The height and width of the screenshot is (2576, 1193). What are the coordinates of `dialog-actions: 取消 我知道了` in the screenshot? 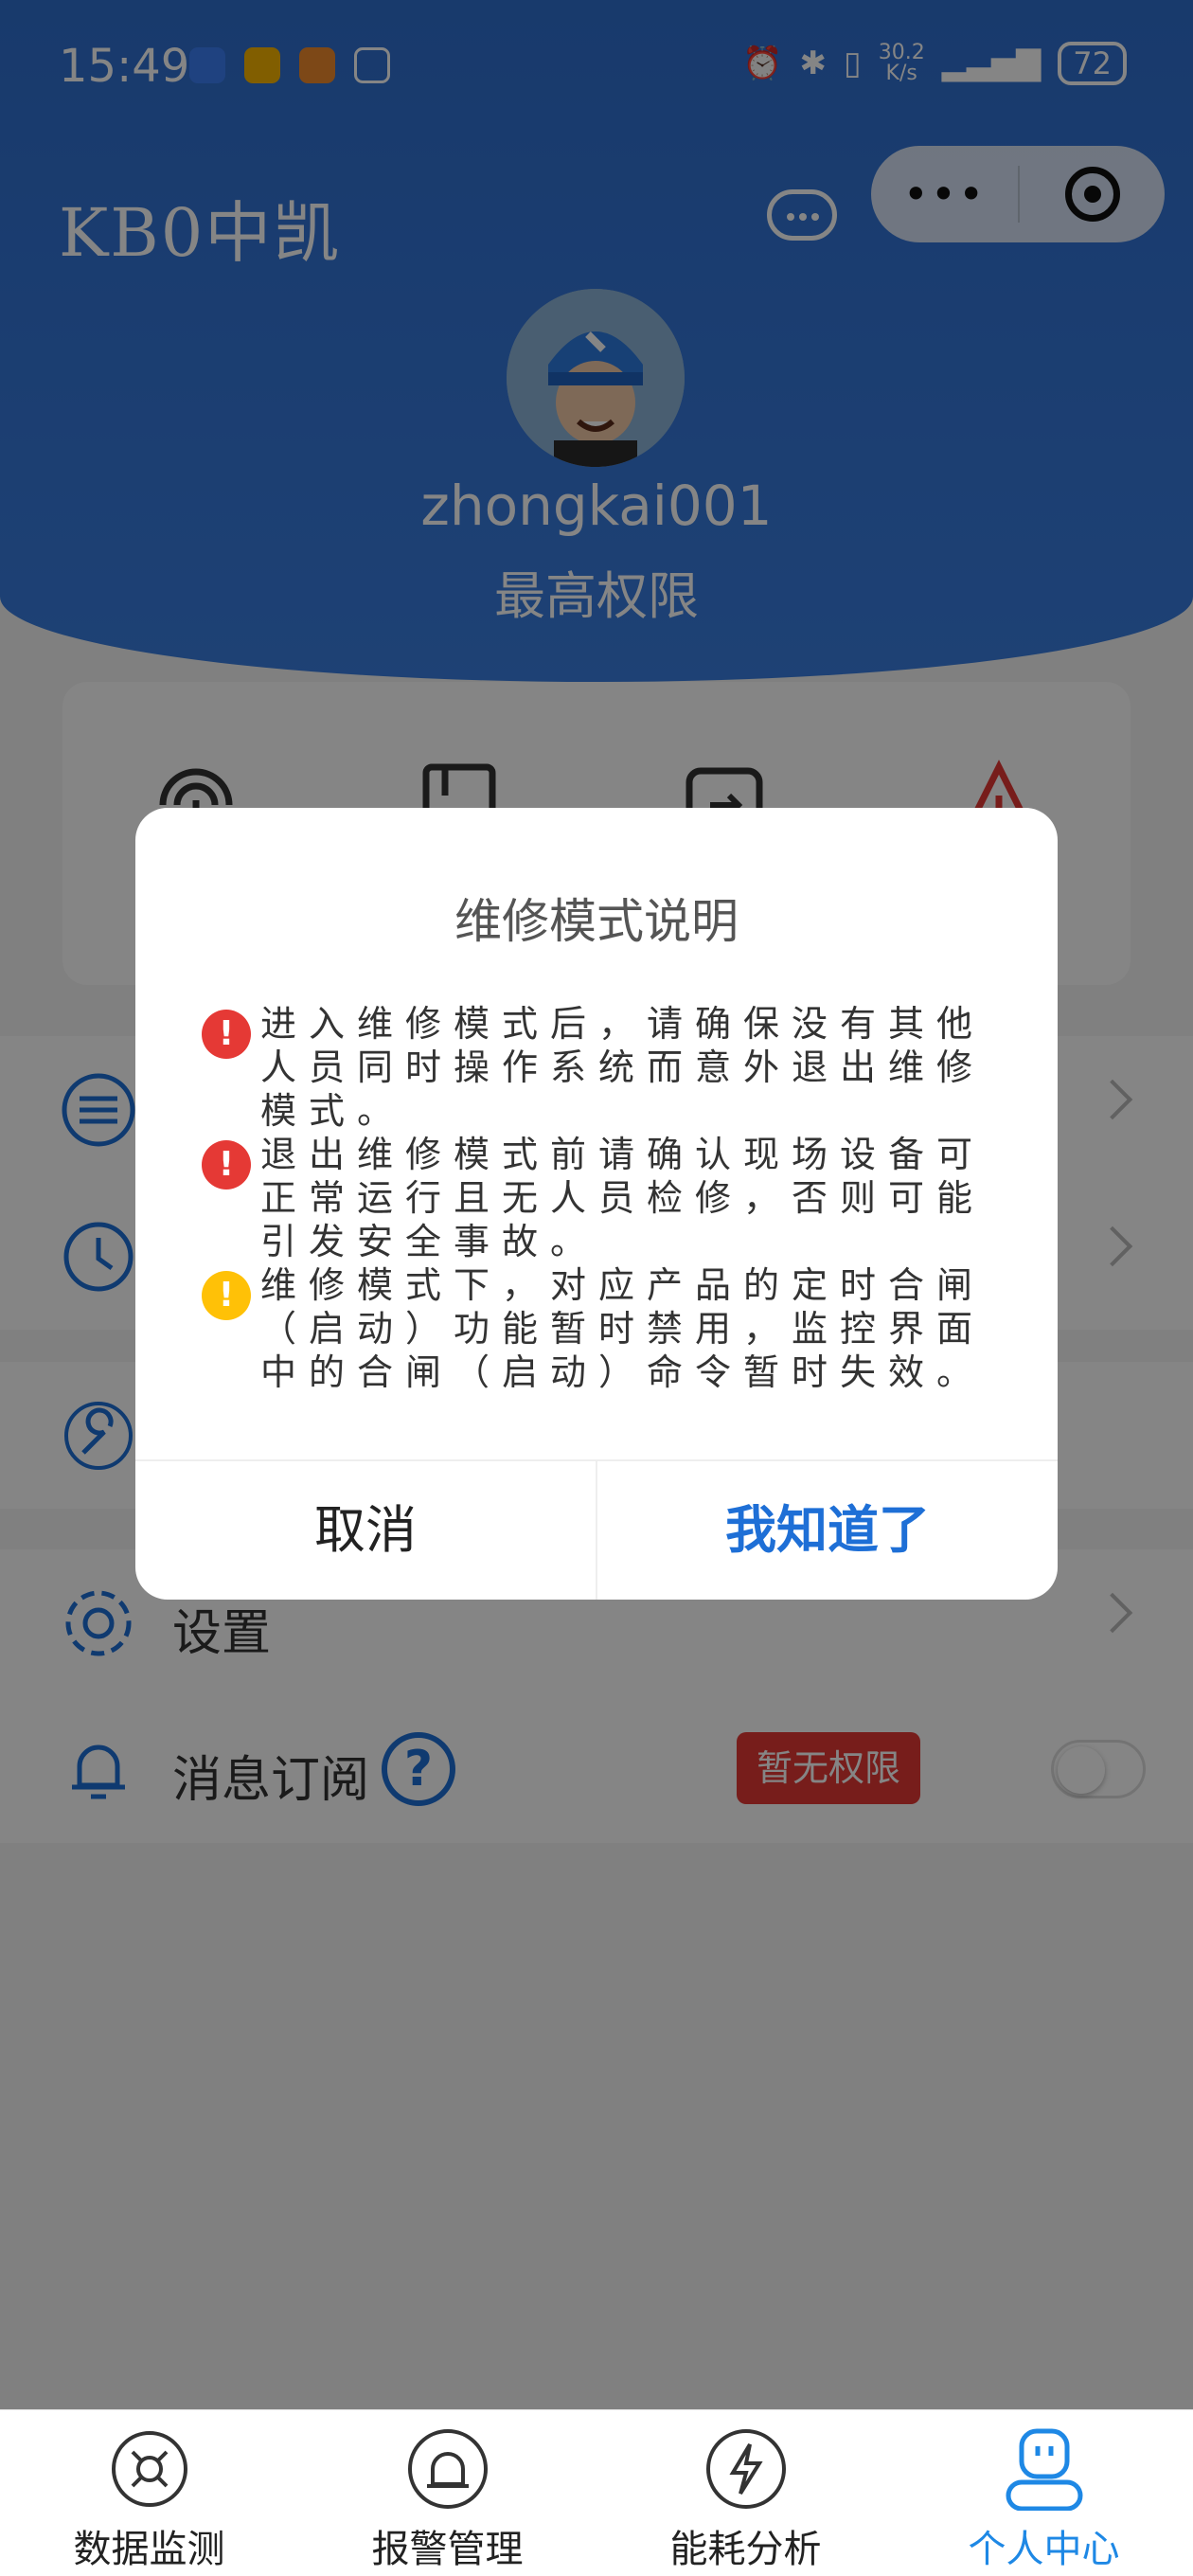 It's located at (596, 1529).